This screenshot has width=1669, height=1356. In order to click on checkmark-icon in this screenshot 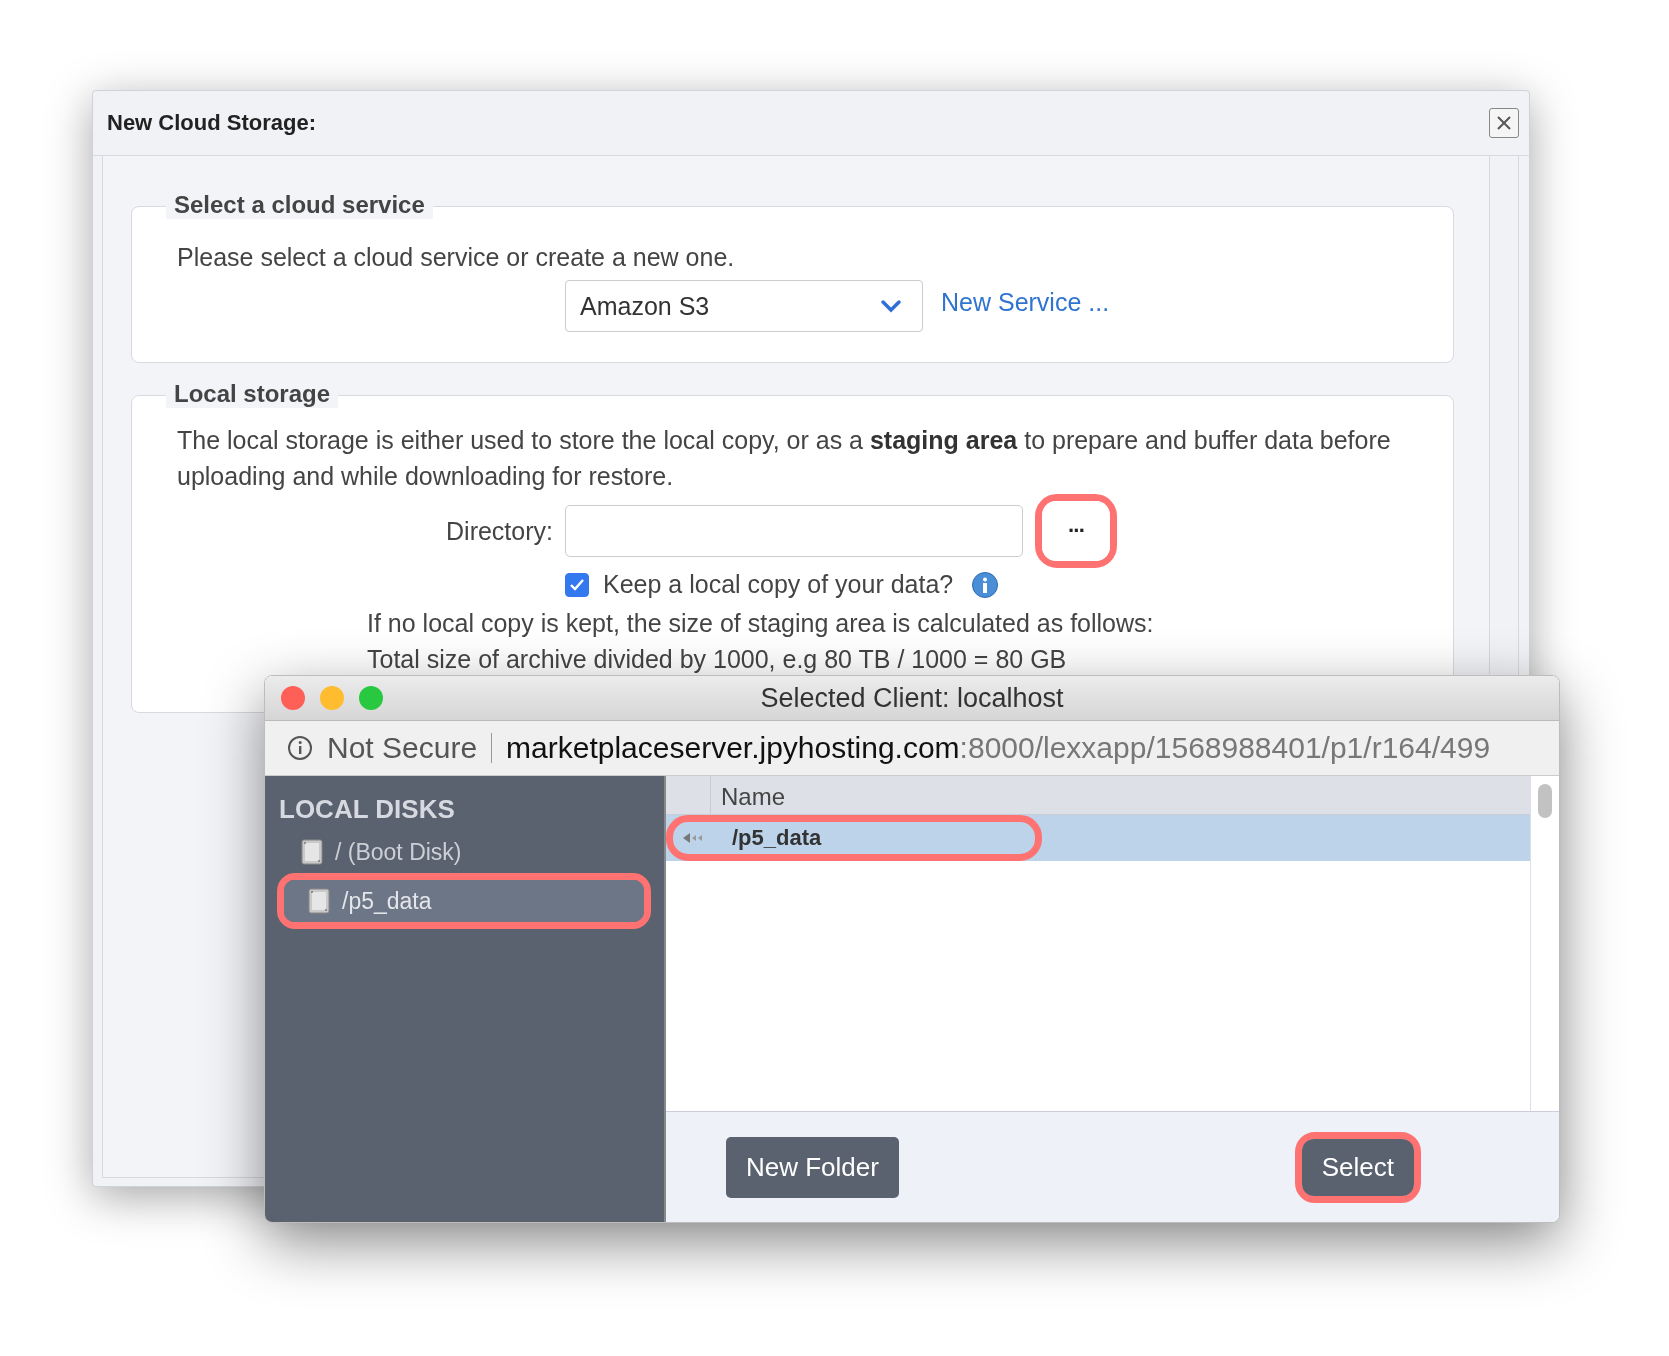, I will do `click(577, 584)`.